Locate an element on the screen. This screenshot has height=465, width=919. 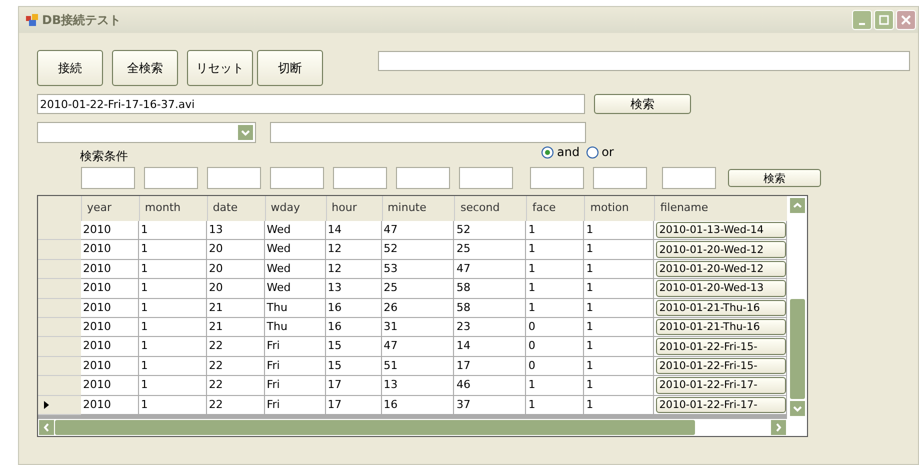
text-field is located at coordinates (428, 132).